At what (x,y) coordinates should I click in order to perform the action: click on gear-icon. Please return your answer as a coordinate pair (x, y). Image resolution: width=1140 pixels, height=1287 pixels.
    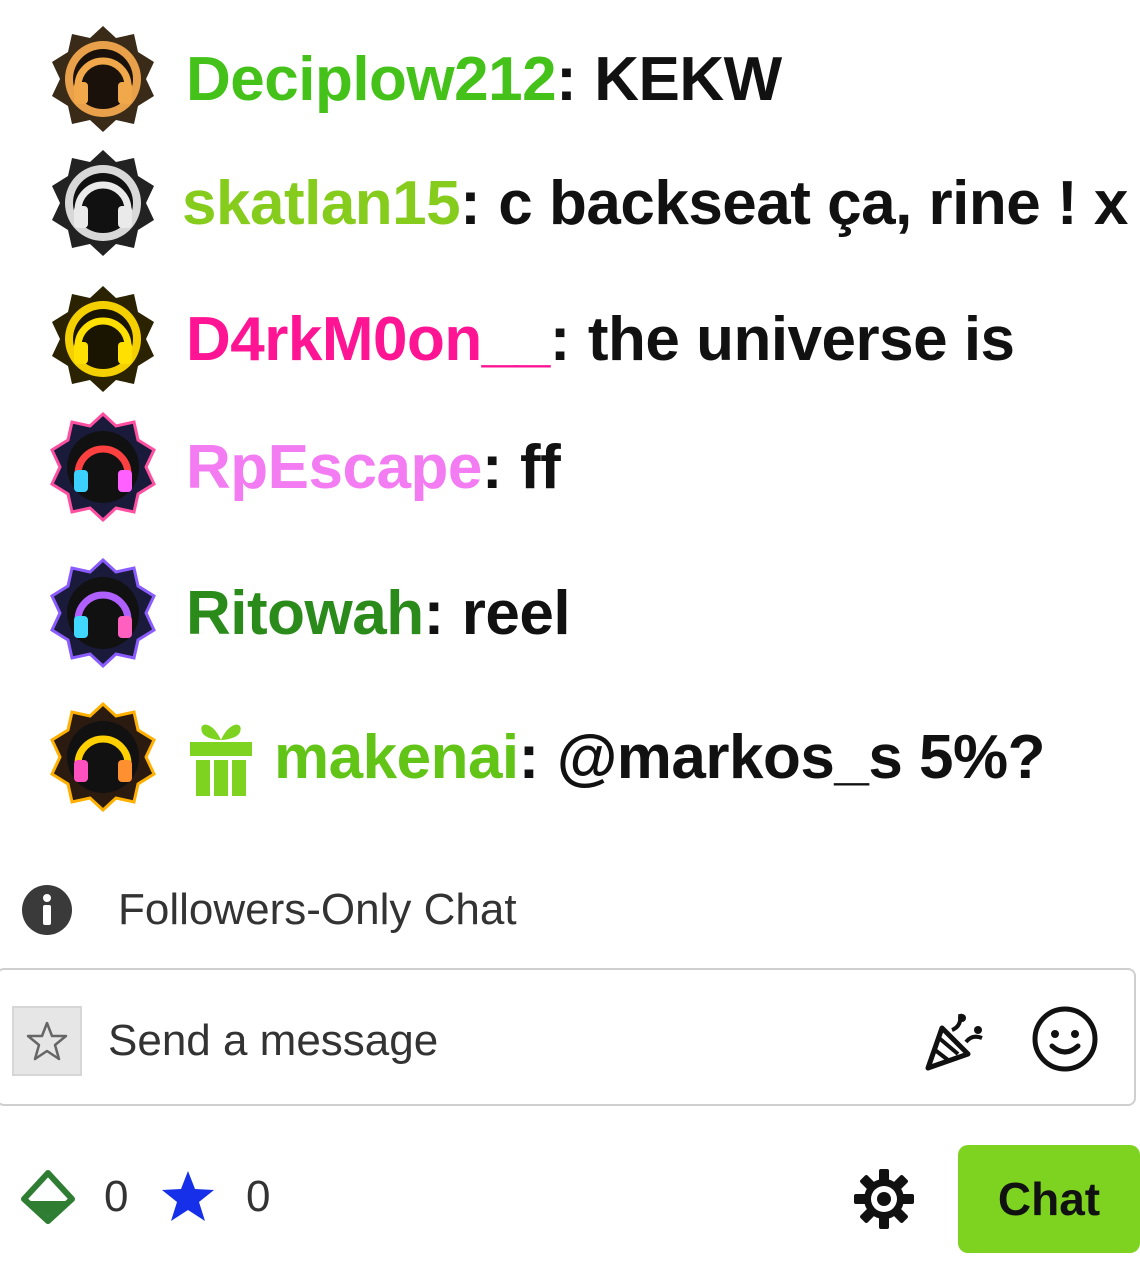
    Looking at the image, I should click on (884, 1199).